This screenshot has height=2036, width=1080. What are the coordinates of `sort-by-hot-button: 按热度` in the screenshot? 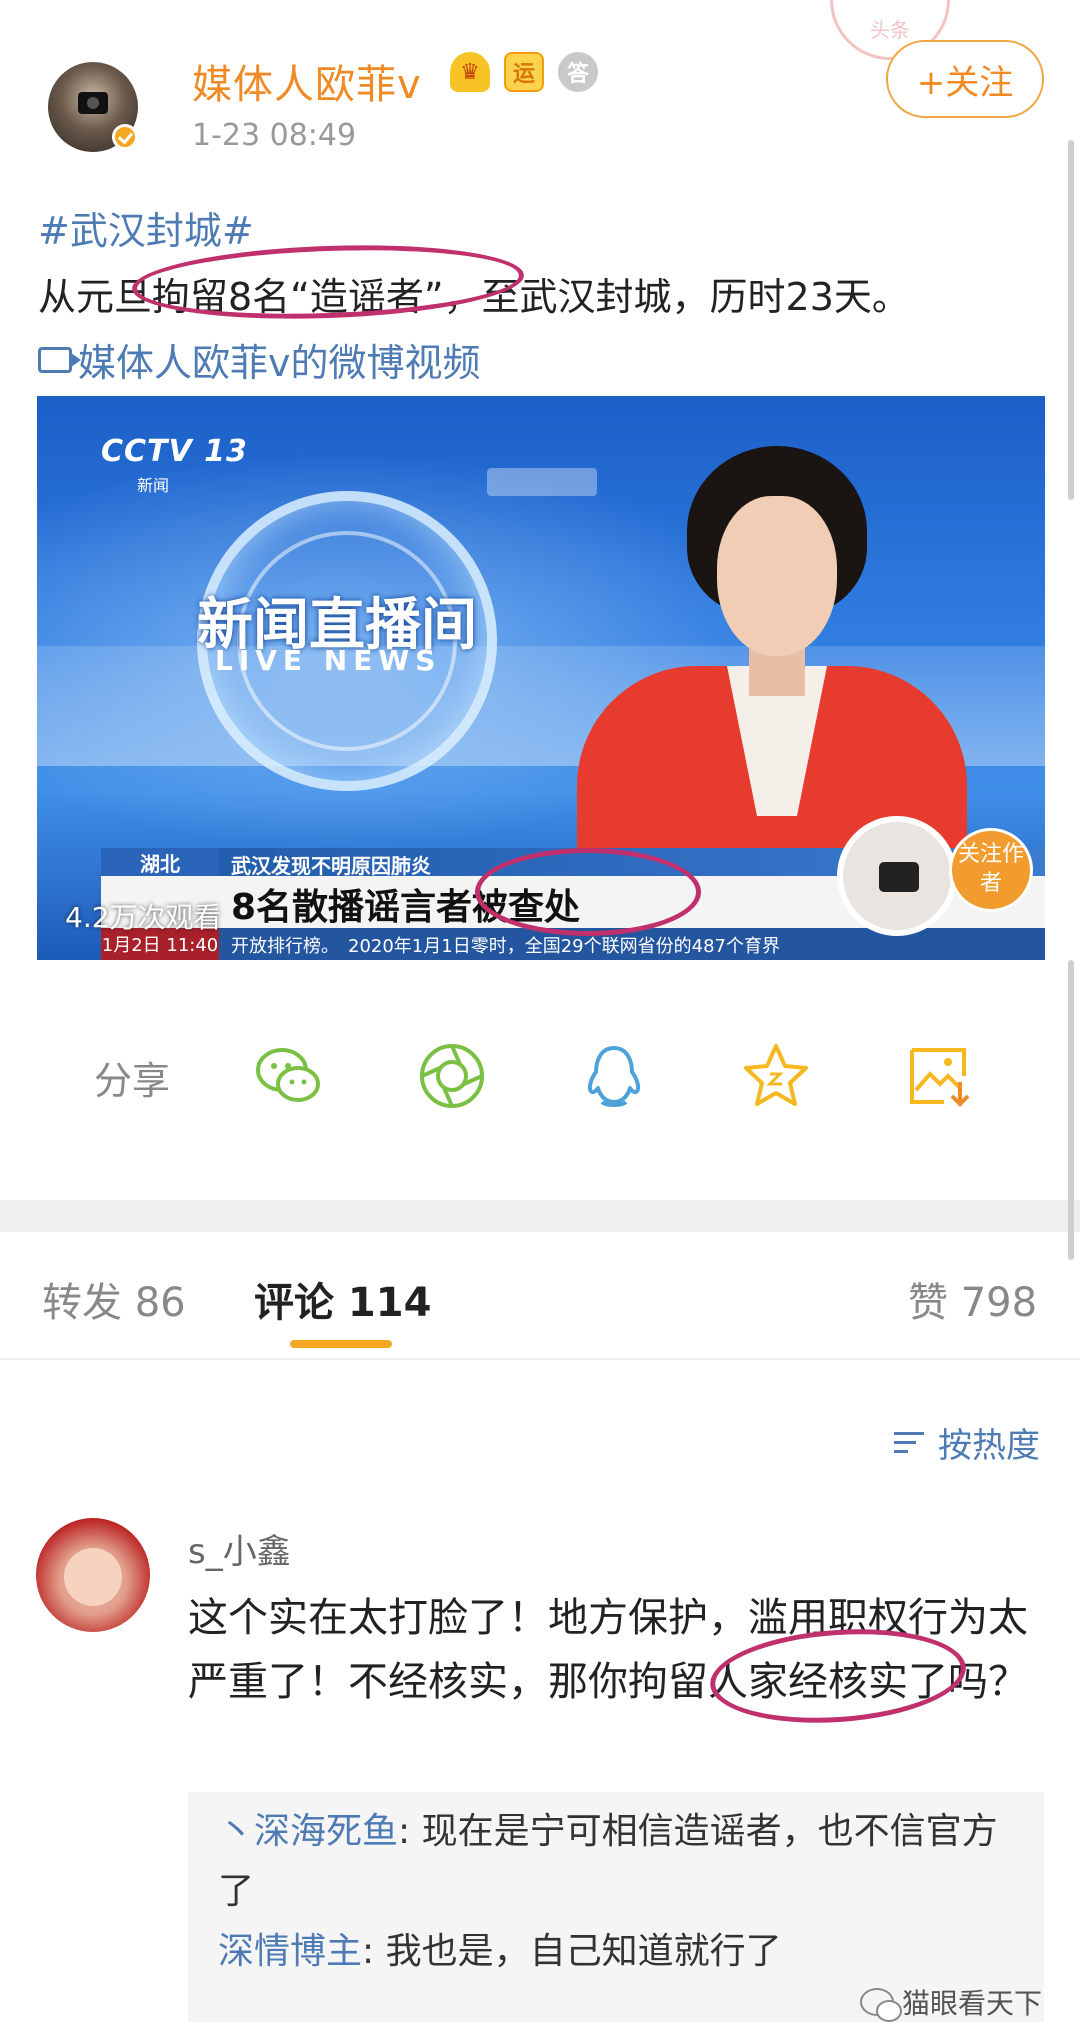 It's located at (967, 1442).